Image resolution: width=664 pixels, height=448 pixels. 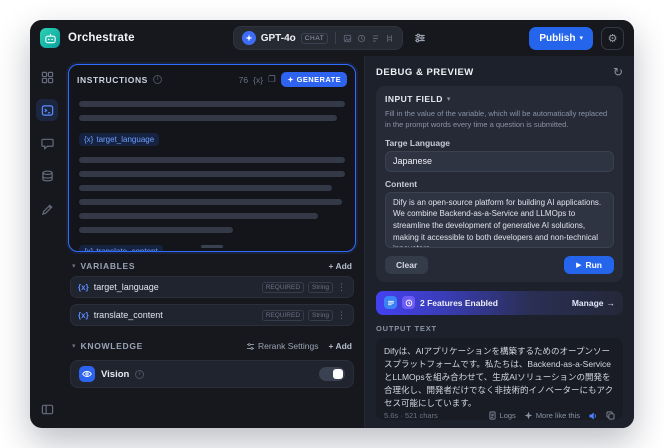 I want to click on restart-icon: ↻, so click(x=618, y=72).